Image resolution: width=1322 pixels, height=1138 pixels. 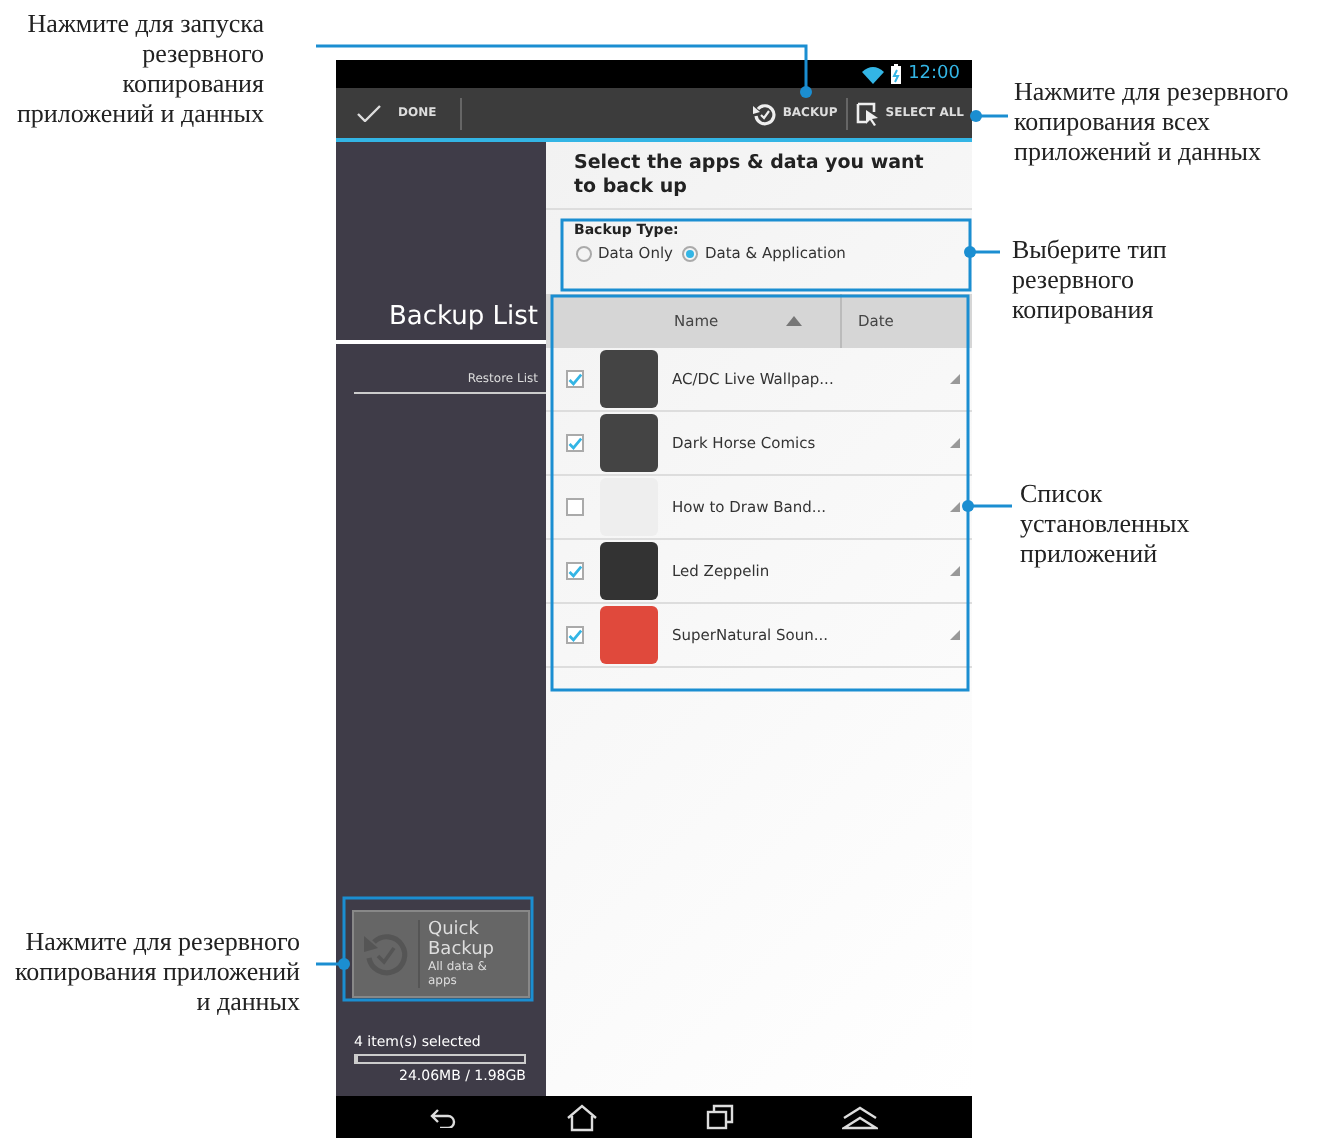 What do you see at coordinates (369, 113) in the screenshot?
I see `checkmark-icon` at bounding box center [369, 113].